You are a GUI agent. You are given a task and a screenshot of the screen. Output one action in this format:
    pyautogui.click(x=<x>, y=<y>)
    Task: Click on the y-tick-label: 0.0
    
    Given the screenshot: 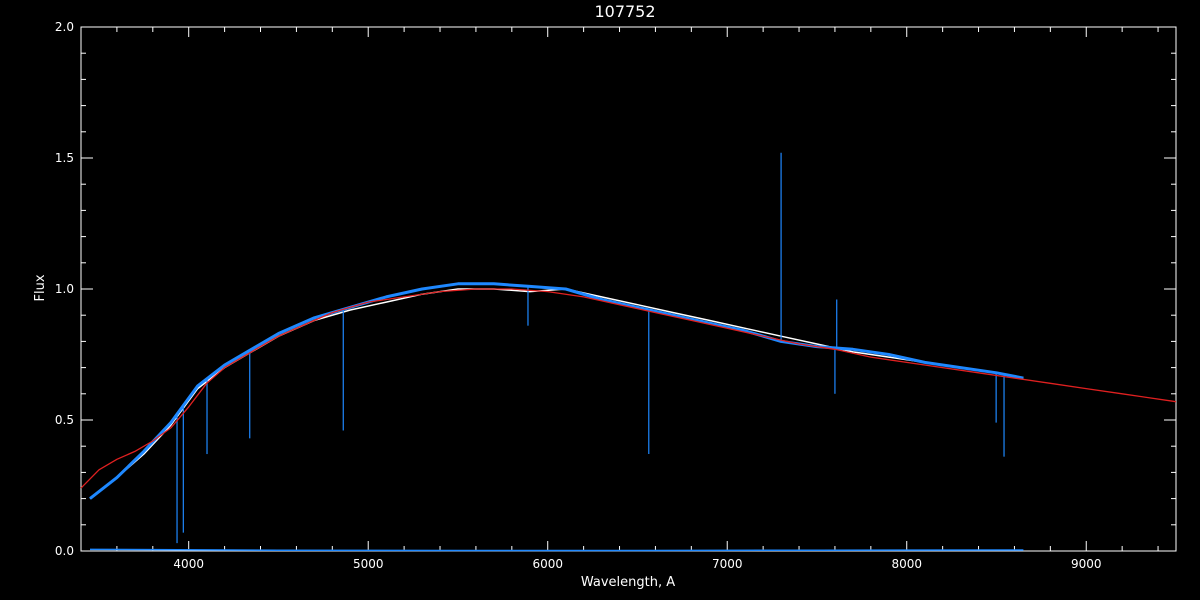 What is the action you would take?
    pyautogui.click(x=64, y=551)
    